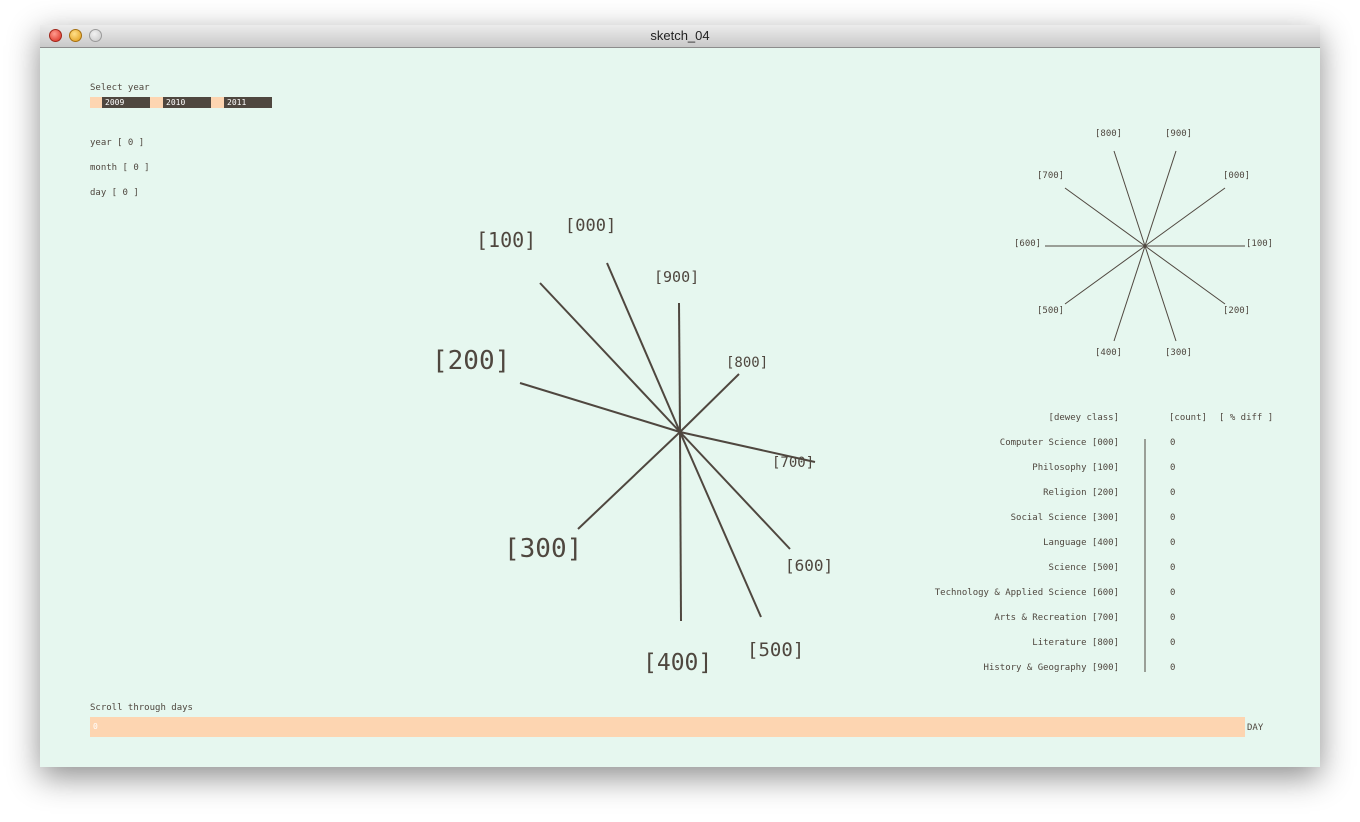 This screenshot has height=822, width=1360. I want to click on row-label-100: Philosophy [100], so click(1075, 468).